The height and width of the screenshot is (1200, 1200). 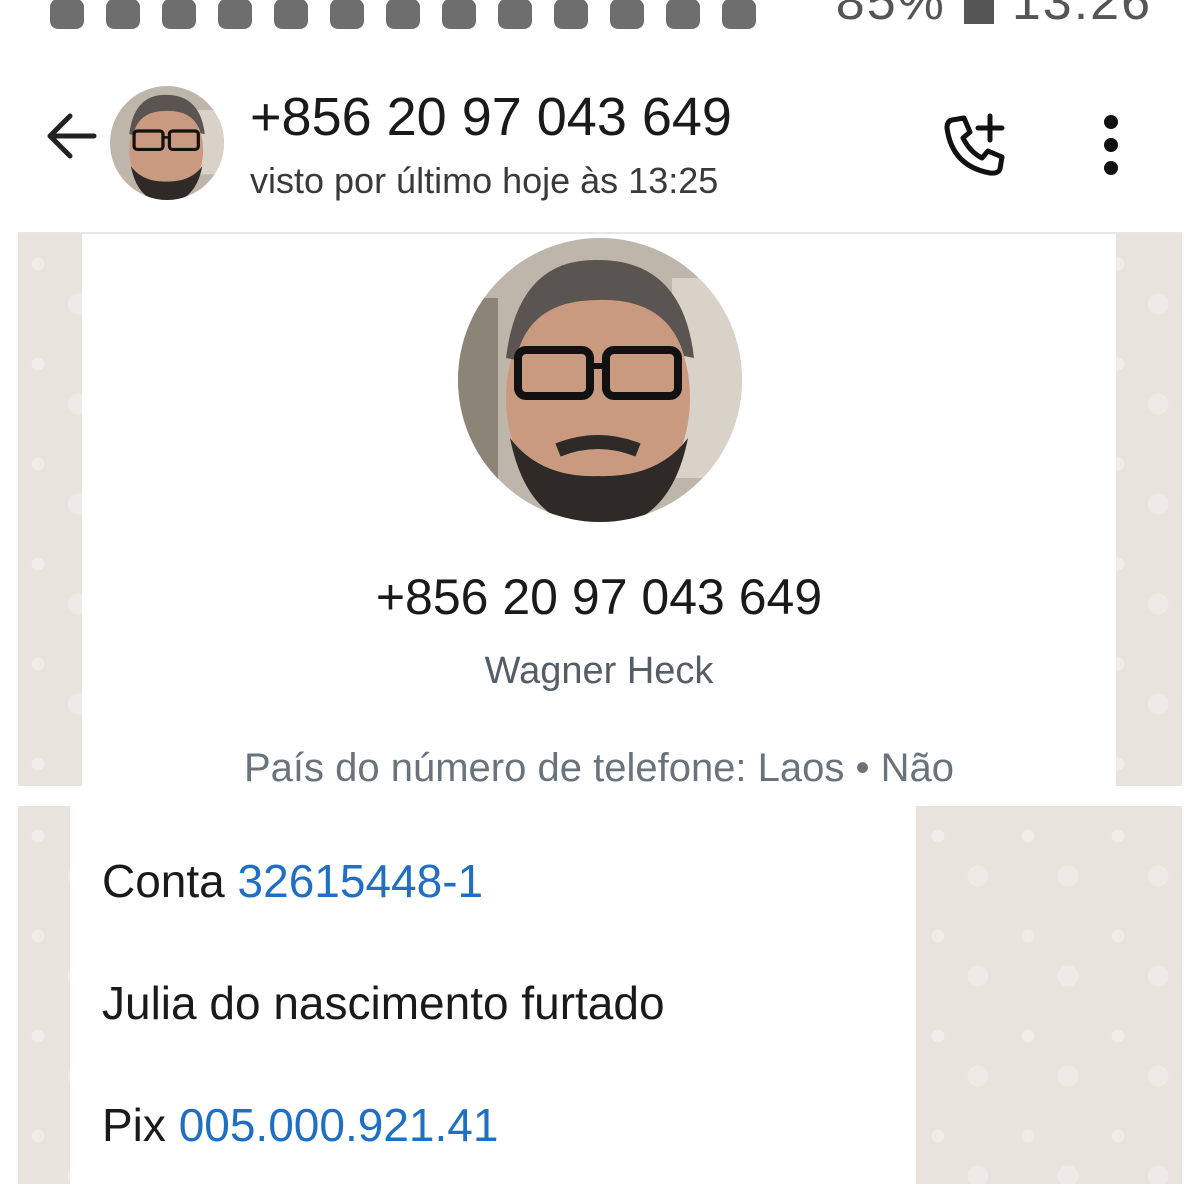 What do you see at coordinates (1081, 15) in the screenshot?
I see `clock: 13:26` at bounding box center [1081, 15].